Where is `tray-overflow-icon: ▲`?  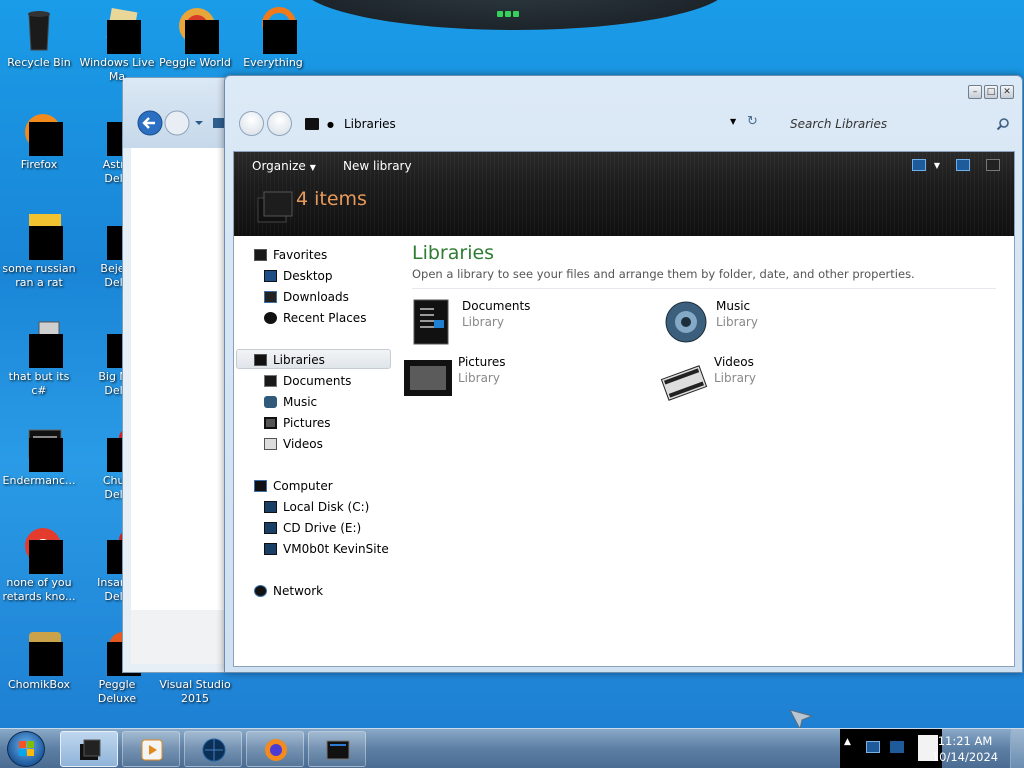 tray-overflow-icon: ▲ is located at coordinates (847, 742).